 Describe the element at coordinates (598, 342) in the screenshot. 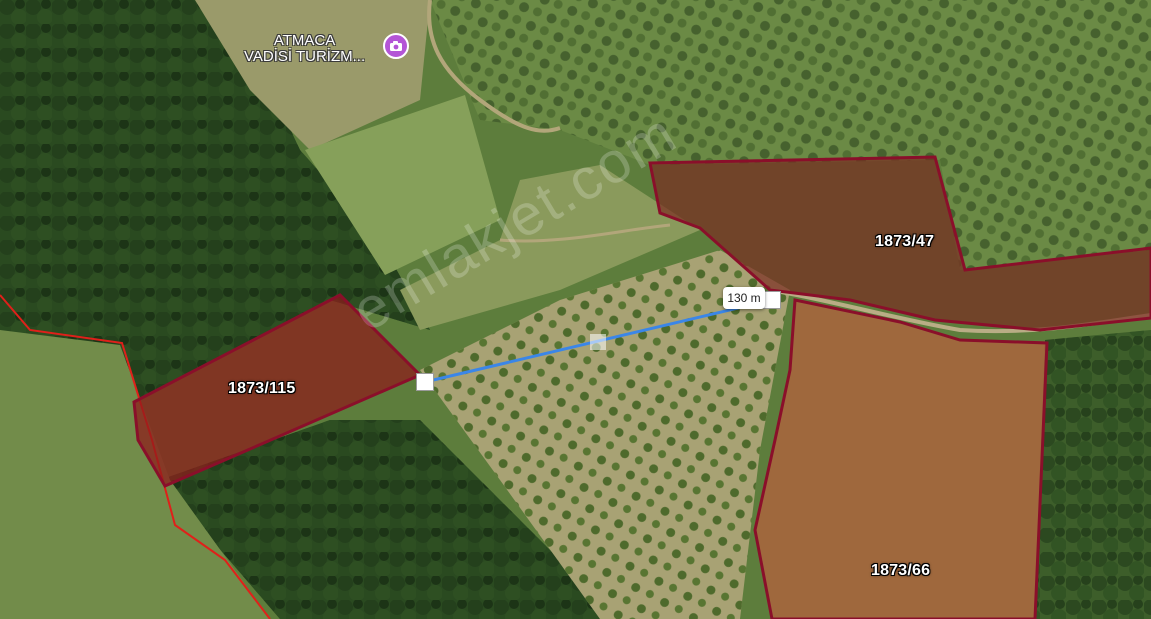

I see `measure-midpoint-handle` at that location.